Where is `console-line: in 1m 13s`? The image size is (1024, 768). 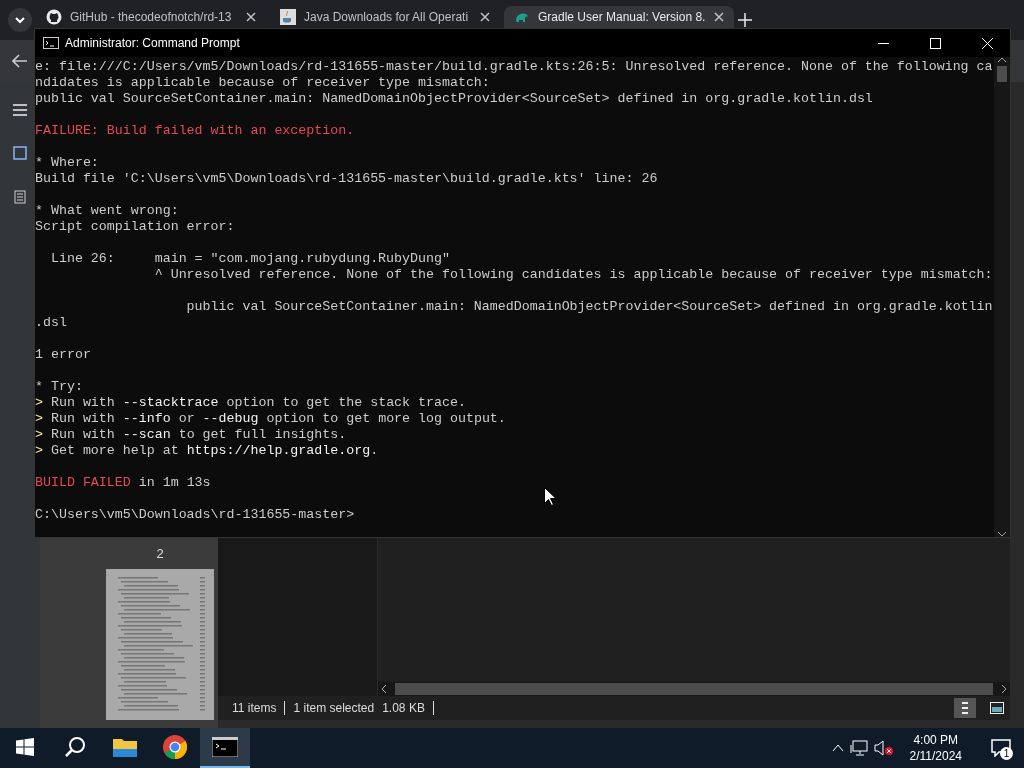
console-line: in 1m 13s is located at coordinates (174, 482).